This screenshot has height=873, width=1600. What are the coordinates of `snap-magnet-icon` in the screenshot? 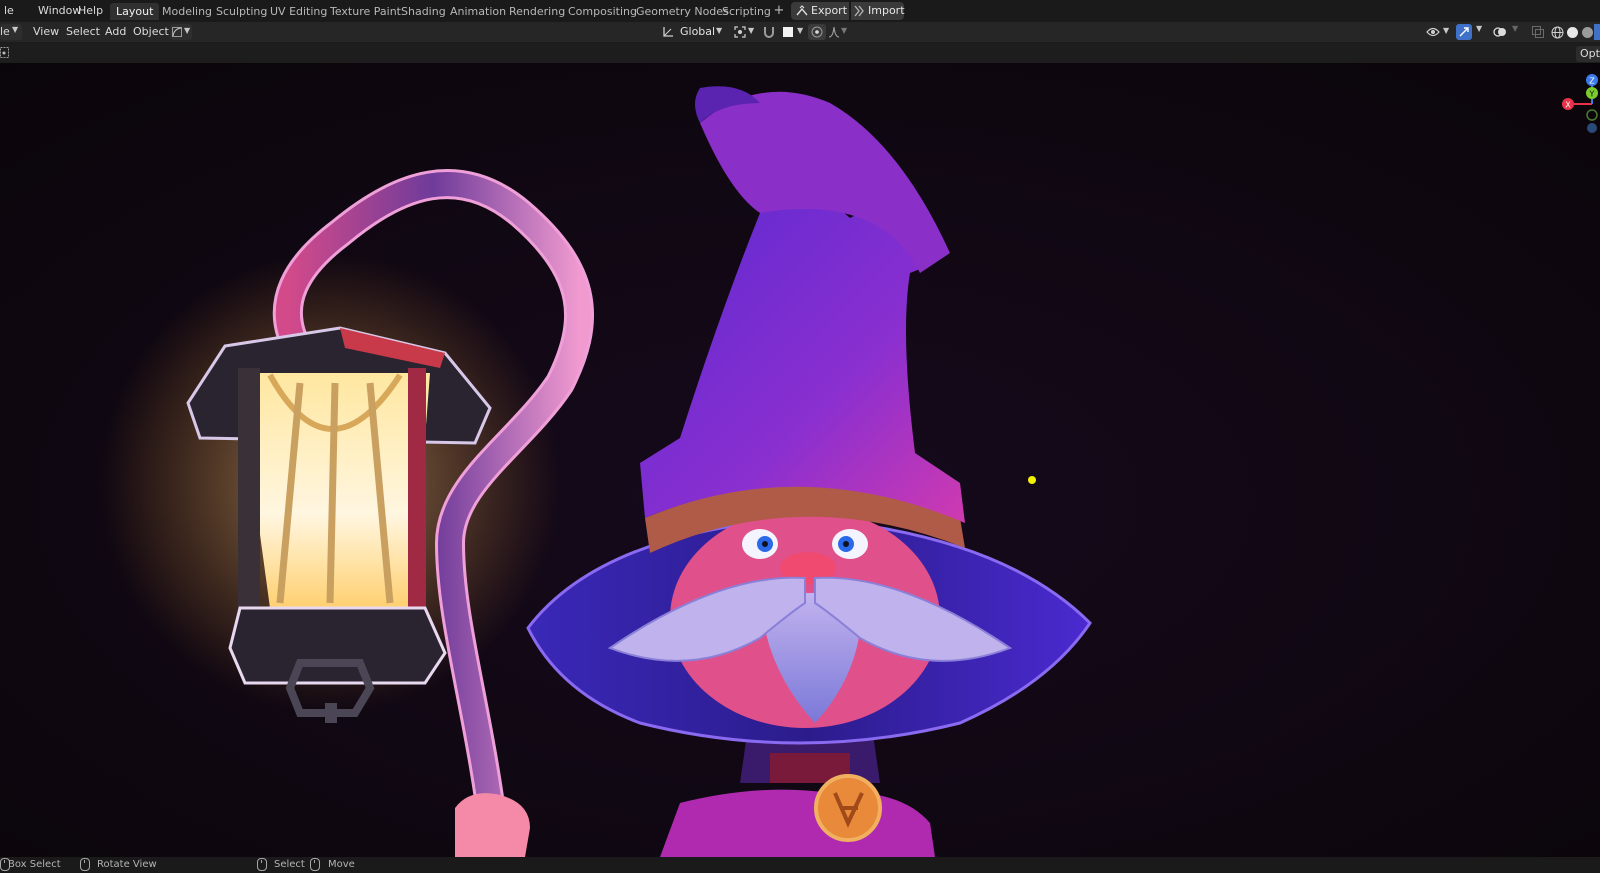 It's located at (769, 32).